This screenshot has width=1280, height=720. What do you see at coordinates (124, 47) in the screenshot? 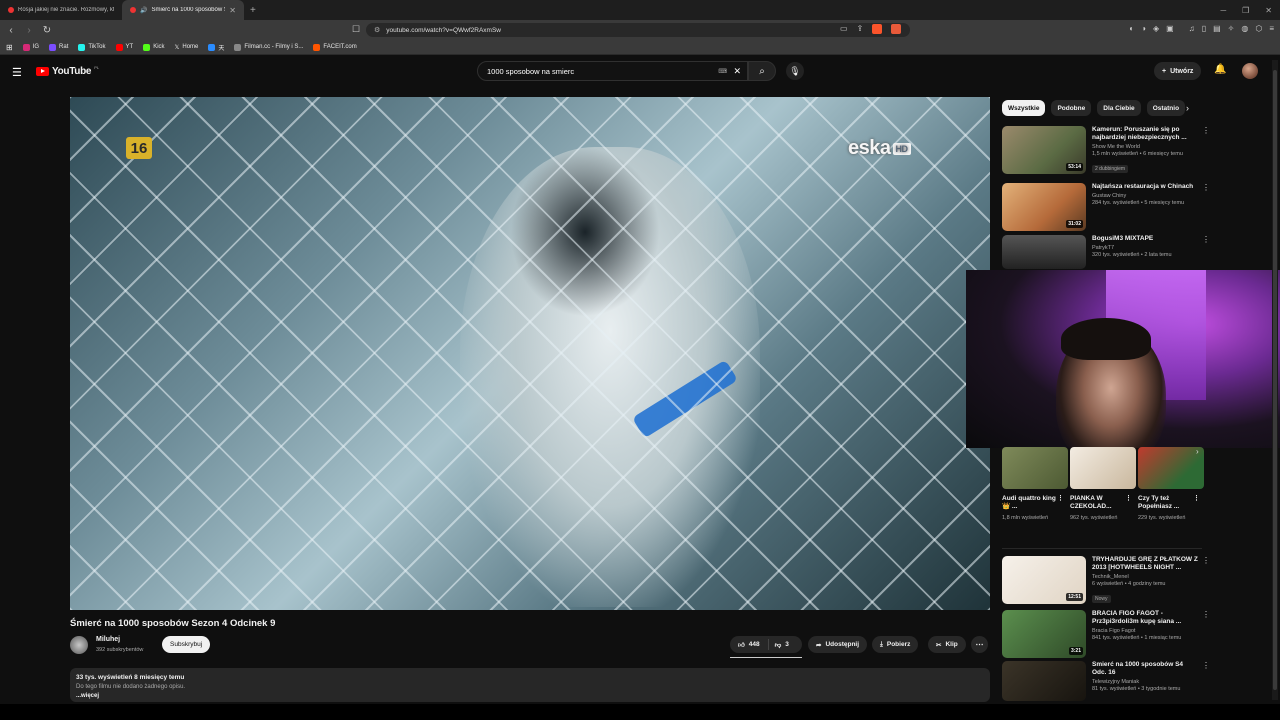
I see `bookmark-item: YT` at bounding box center [124, 47].